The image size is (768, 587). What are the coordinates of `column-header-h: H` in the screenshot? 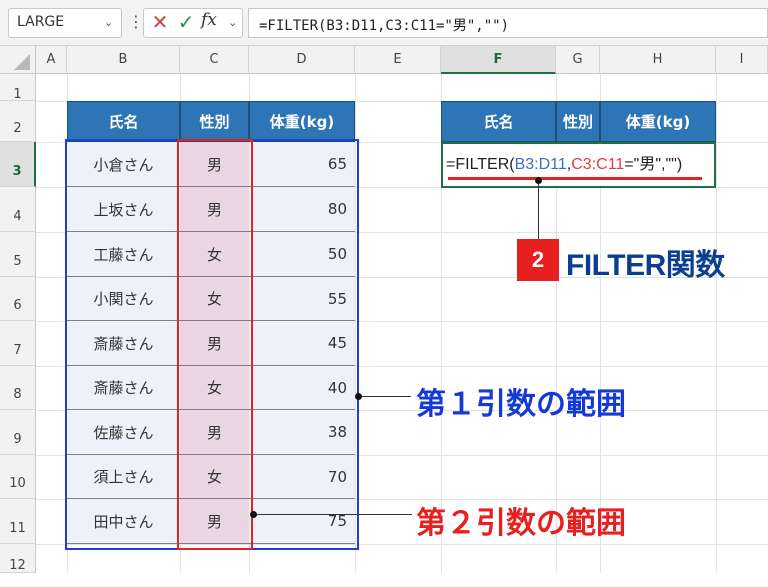 It's located at (658, 60).